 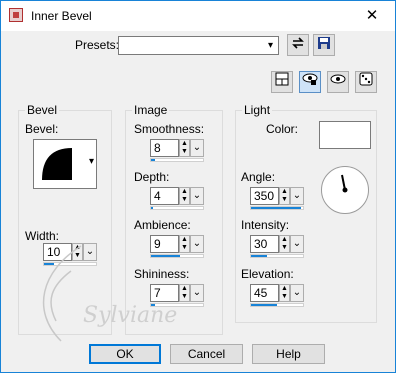 I want to click on ok-button: OK, so click(x=125, y=354).